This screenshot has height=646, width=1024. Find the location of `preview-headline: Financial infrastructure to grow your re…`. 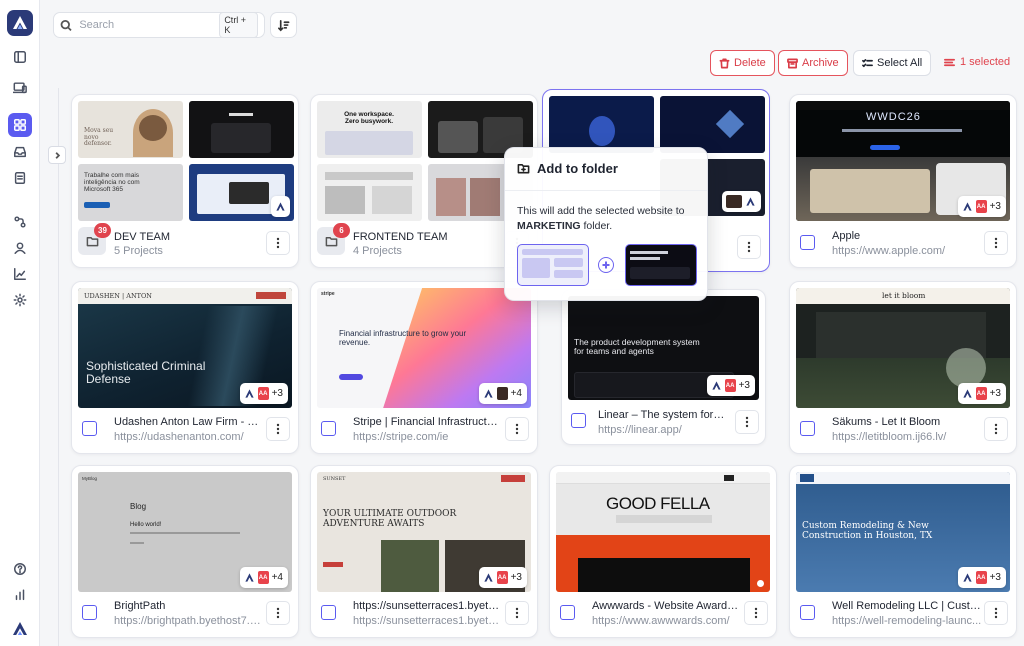

preview-headline: Financial infrastructure to grow your re… is located at coordinates (403, 338).